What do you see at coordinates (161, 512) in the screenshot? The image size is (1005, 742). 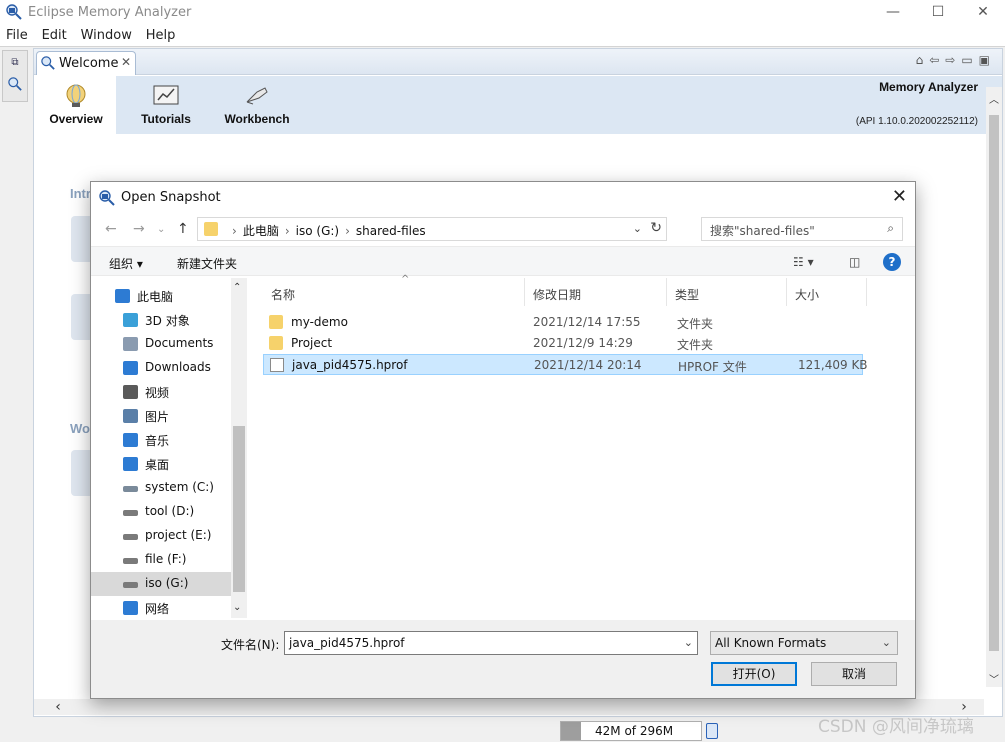 I see `nav-item: tool (D:)` at bounding box center [161, 512].